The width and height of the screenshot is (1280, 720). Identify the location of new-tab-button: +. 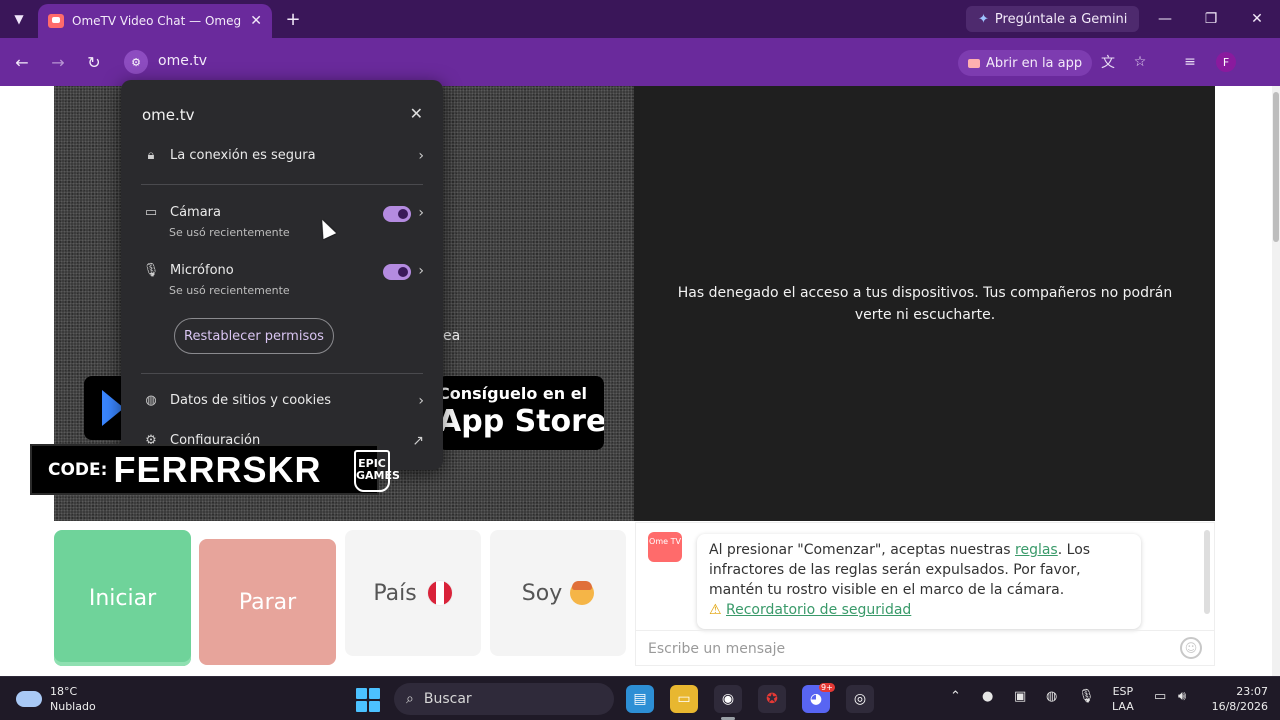
(293, 19).